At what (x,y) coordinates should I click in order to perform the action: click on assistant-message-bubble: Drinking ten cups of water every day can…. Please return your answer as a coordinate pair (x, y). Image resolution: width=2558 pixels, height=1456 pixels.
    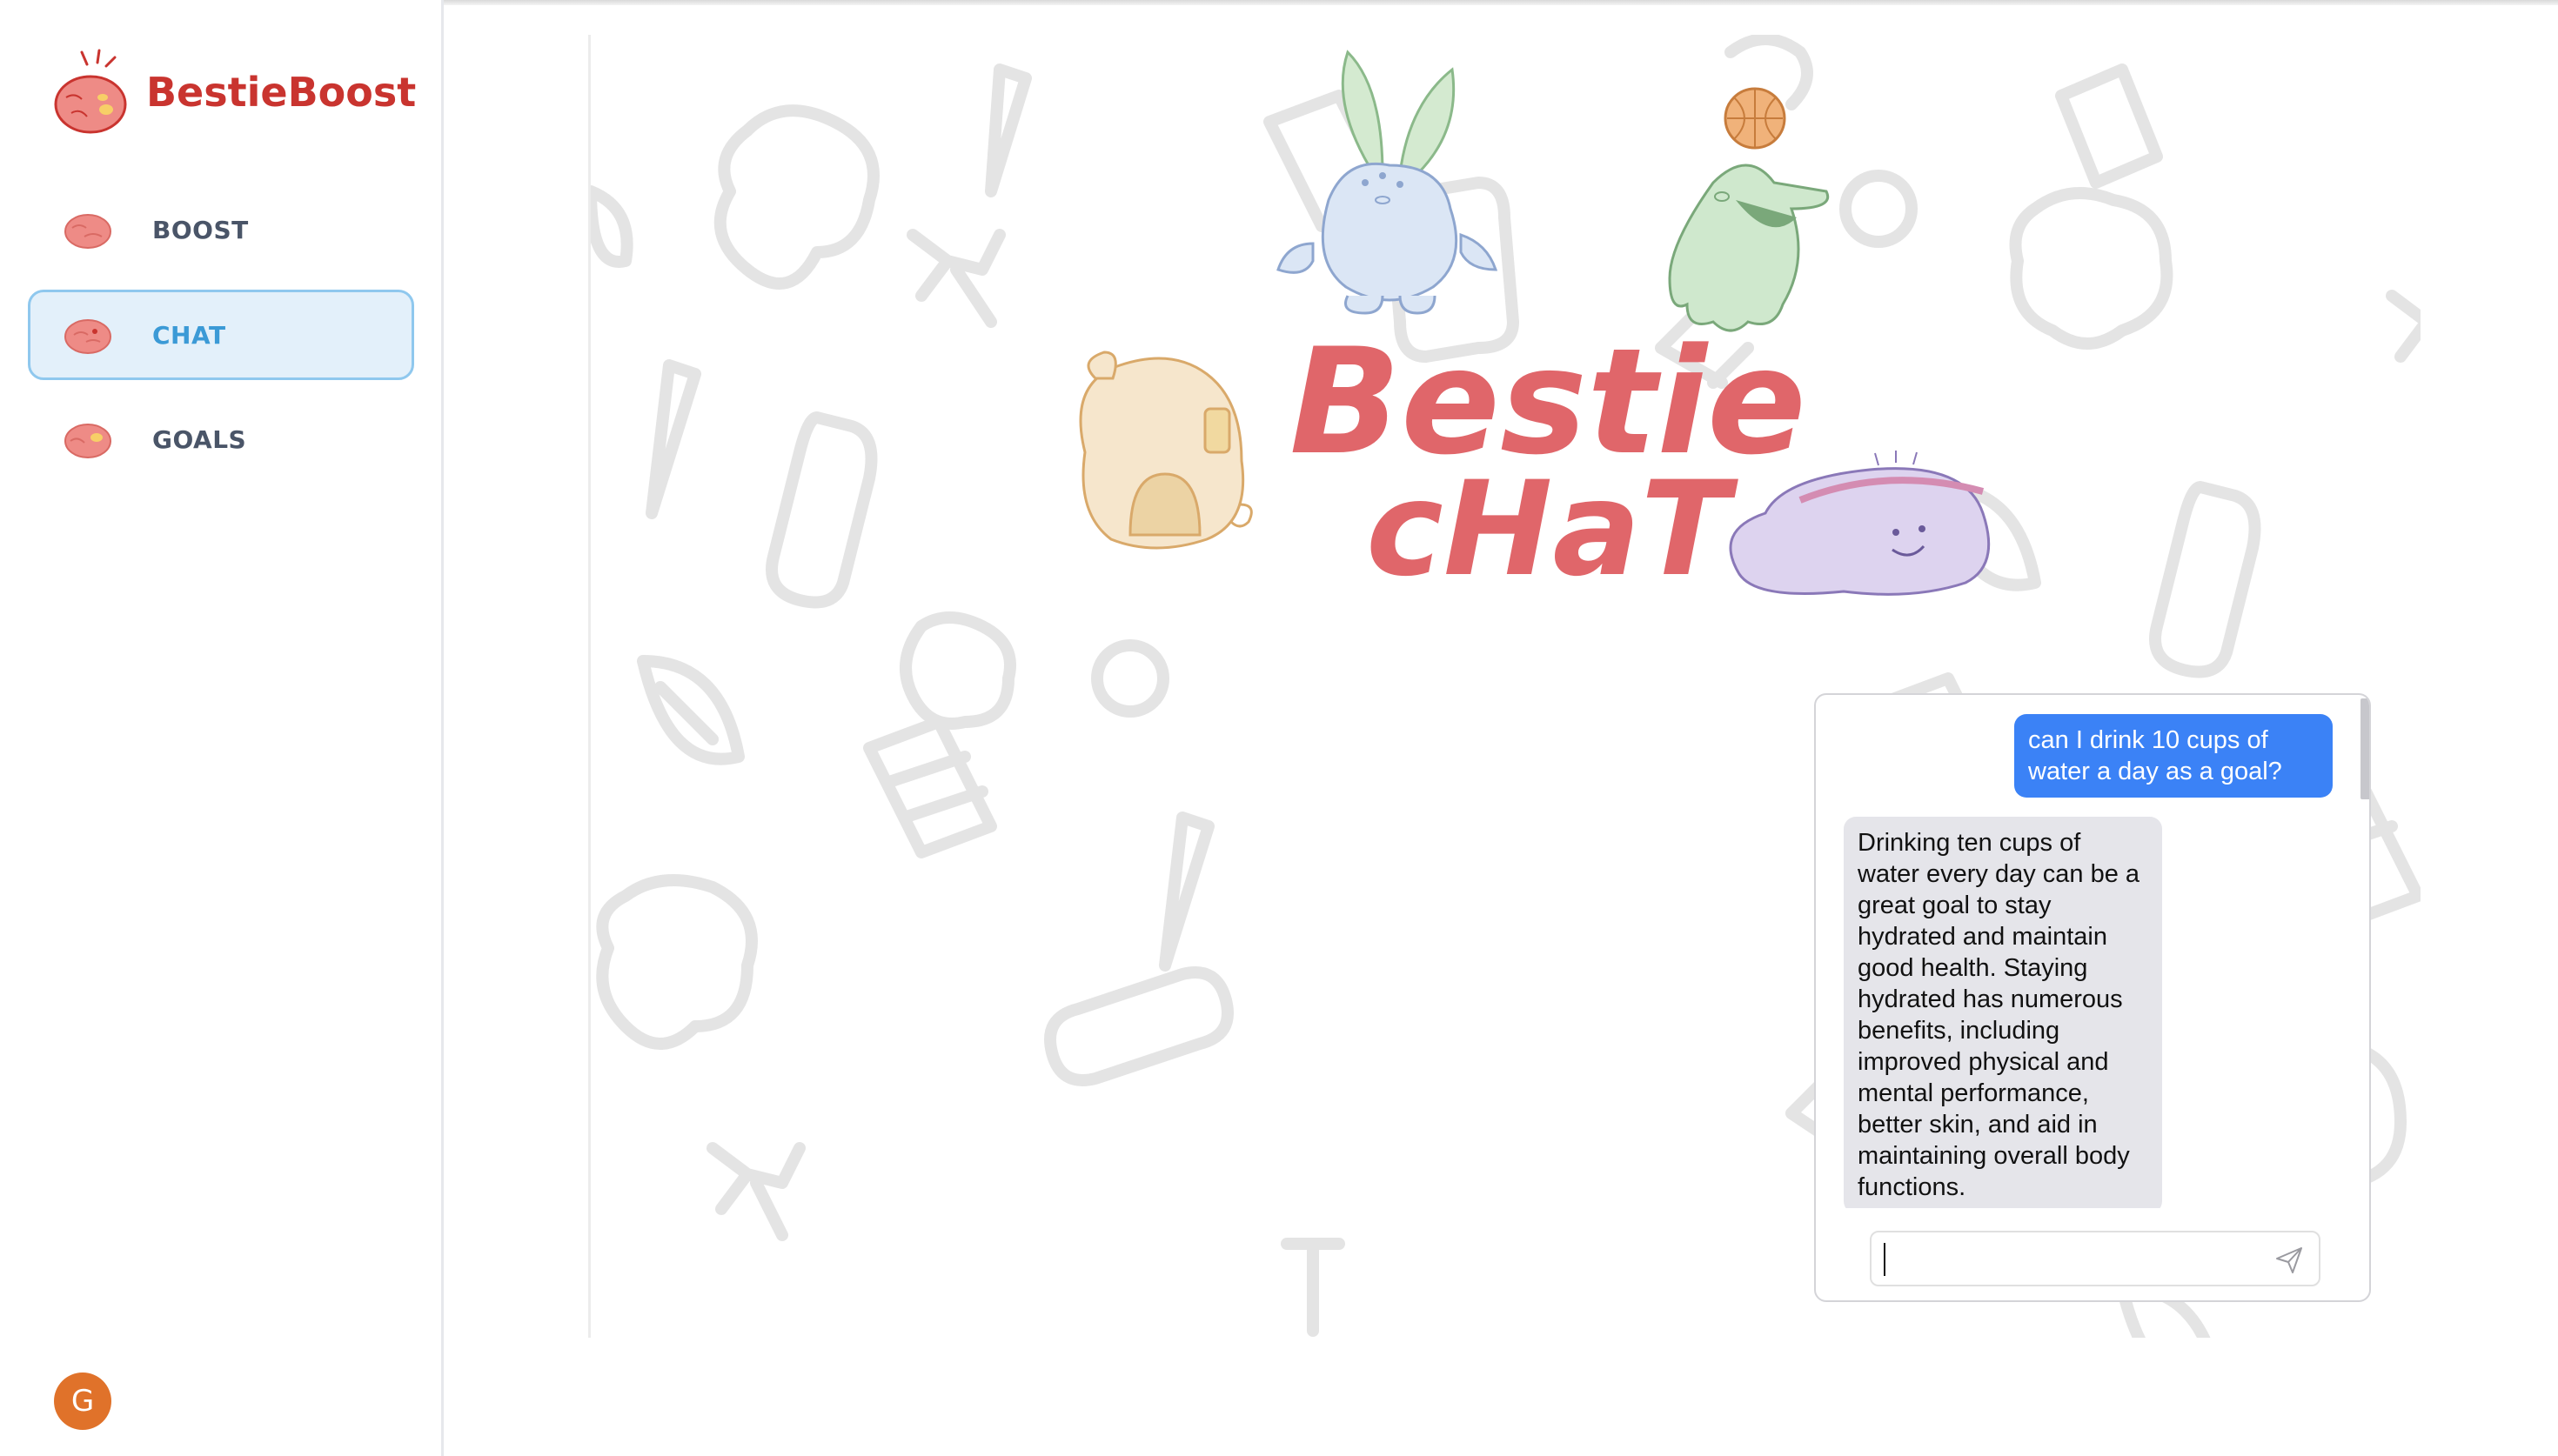
    Looking at the image, I should click on (2003, 1012).